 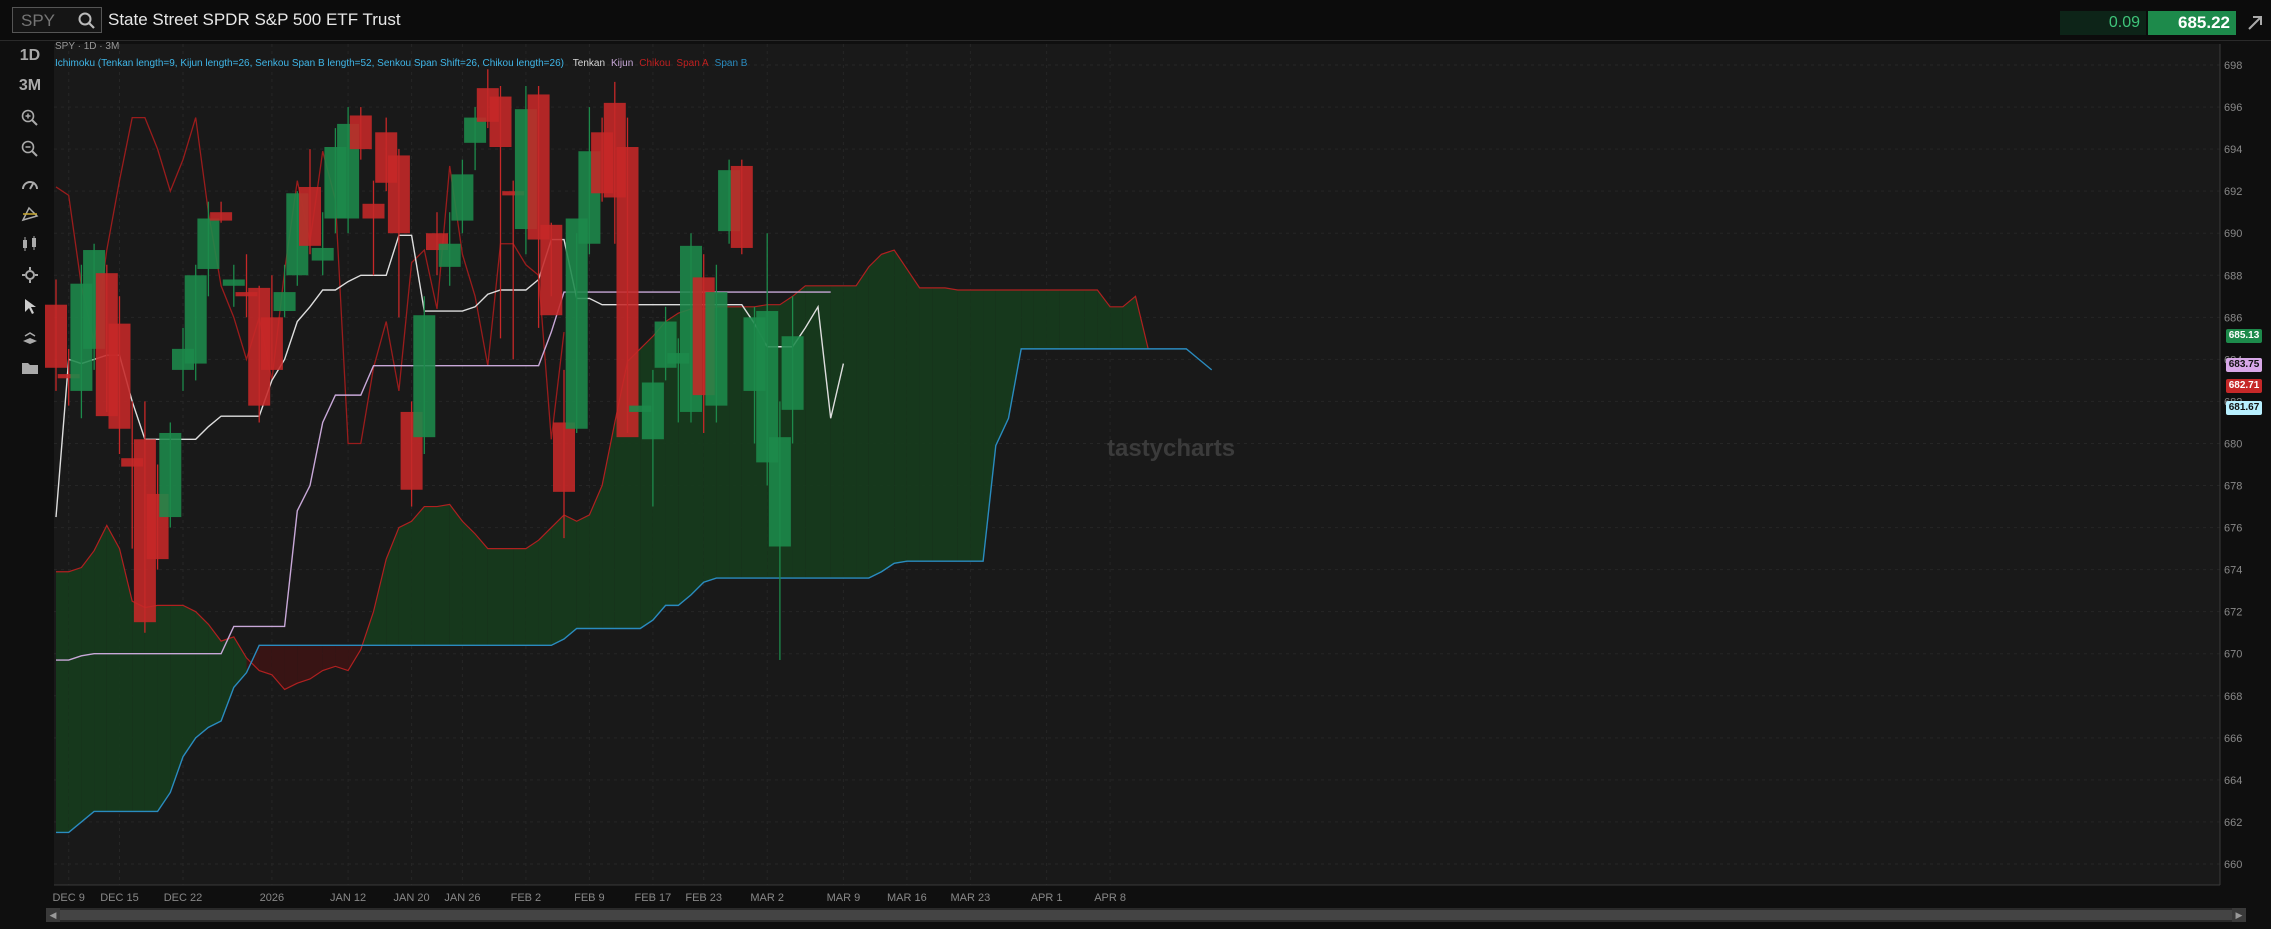 I want to click on price-tick-label: 664, so click(x=2233, y=781).